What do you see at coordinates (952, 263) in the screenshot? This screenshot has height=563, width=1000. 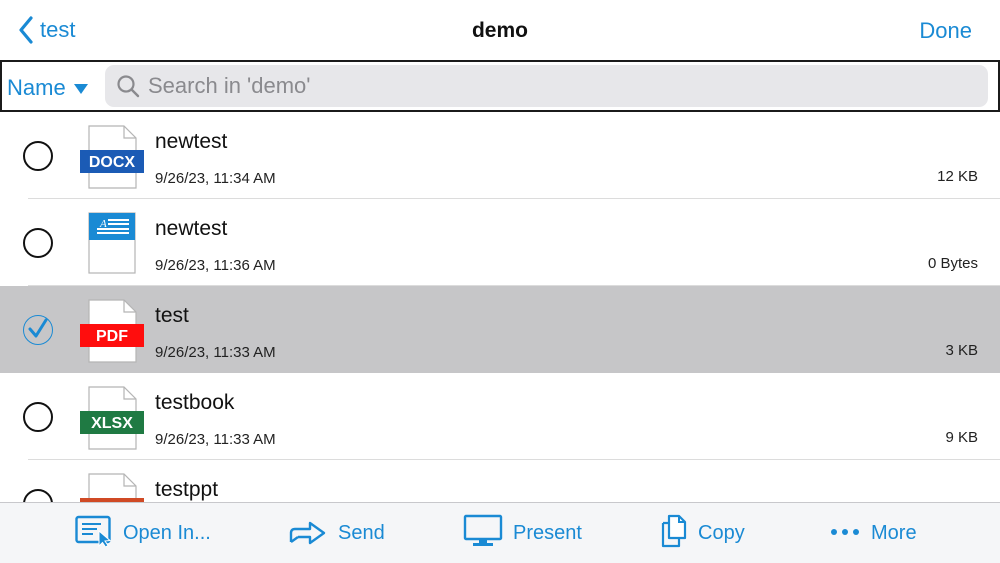 I see `file-size: 0 Bytes` at bounding box center [952, 263].